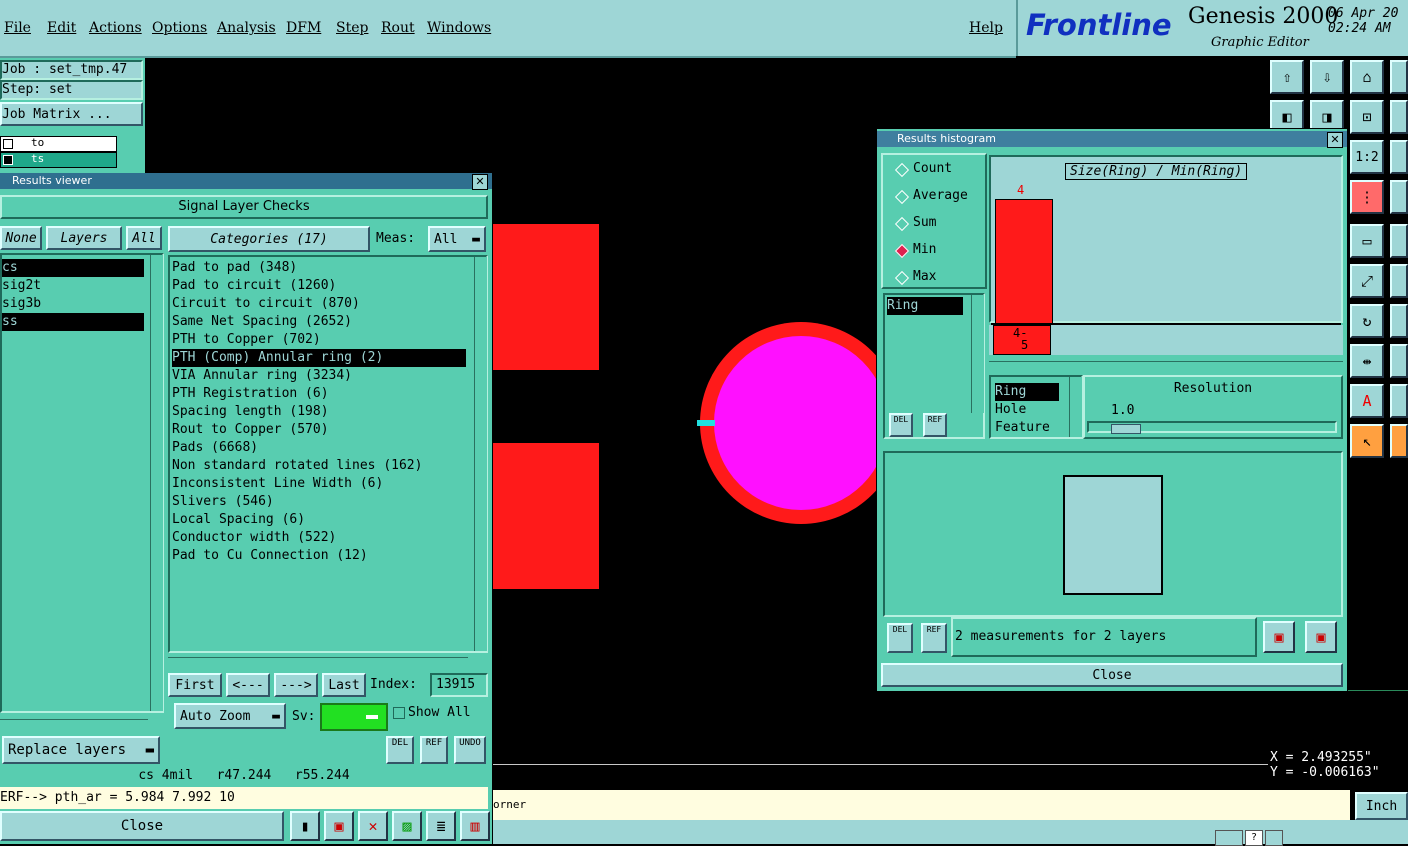 The image size is (1408, 846). What do you see at coordinates (318, 663) in the screenshot?
I see `categories-hscrollbar` at bounding box center [318, 663].